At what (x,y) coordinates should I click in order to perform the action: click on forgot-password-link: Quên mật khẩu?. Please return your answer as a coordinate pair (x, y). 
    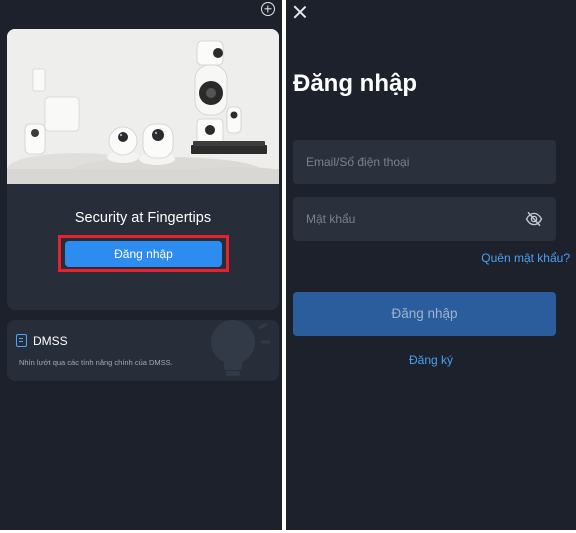
    Looking at the image, I should click on (525, 258).